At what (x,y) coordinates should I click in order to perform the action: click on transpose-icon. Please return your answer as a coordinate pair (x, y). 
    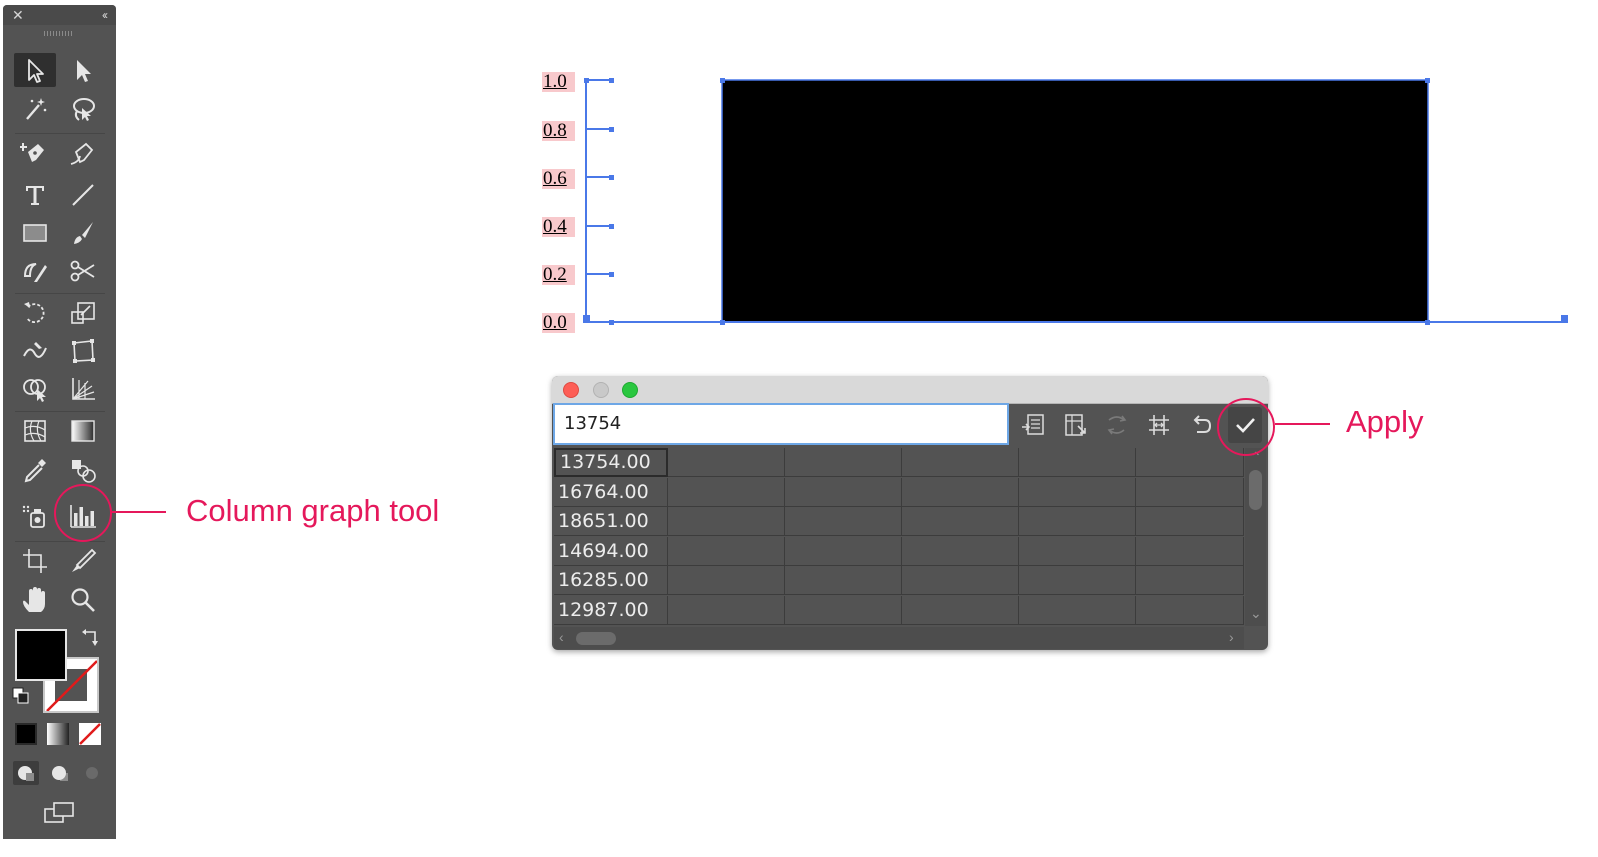
    Looking at the image, I should click on (1075, 425).